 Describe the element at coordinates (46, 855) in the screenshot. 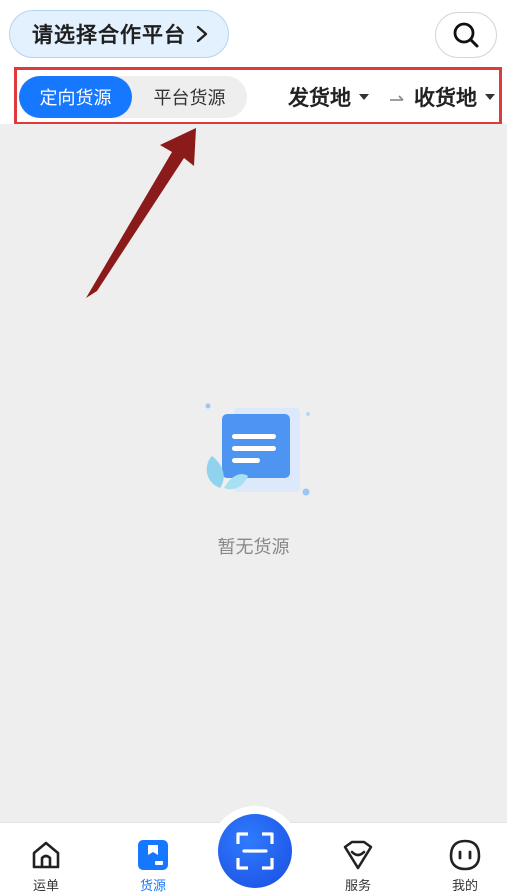

I see `home-icon` at that location.